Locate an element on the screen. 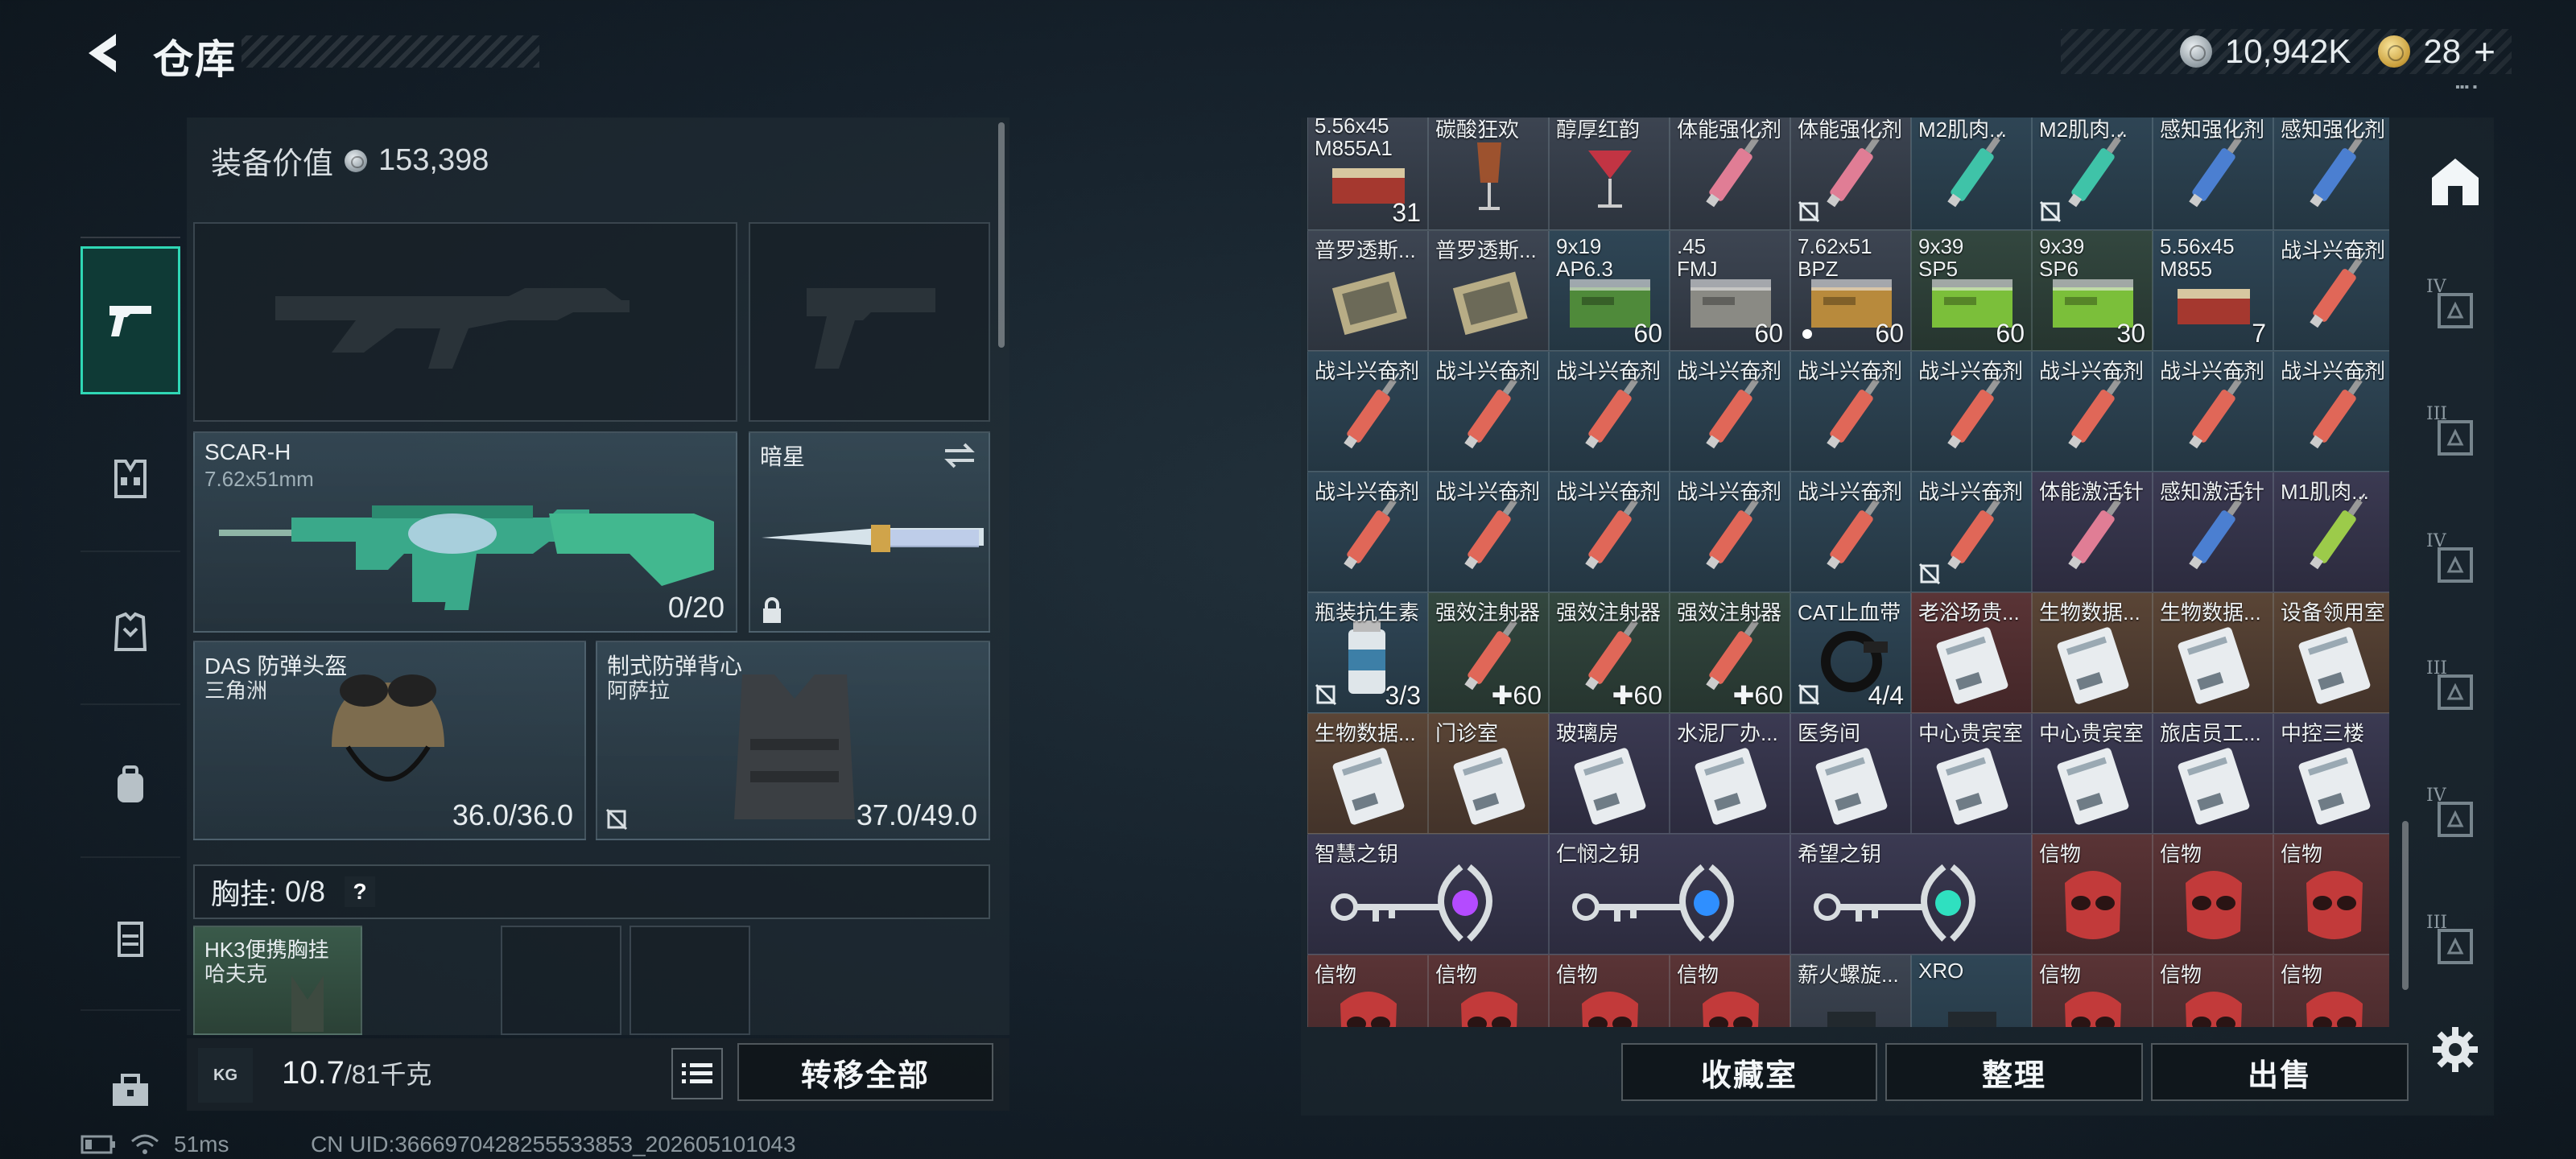 The height and width of the screenshot is (1159, 2576). stash-item: 中控三楼 is located at coordinates (2331, 773).